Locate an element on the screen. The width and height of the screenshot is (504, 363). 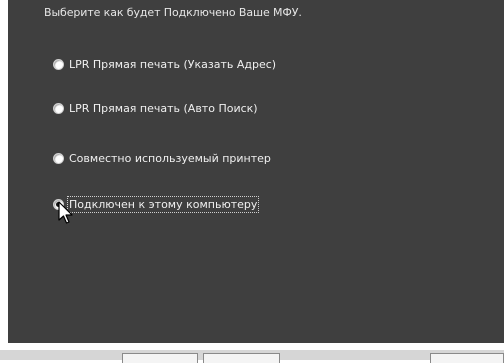
option-shared-printer: Совместно используемый принтер is located at coordinates (162, 158).